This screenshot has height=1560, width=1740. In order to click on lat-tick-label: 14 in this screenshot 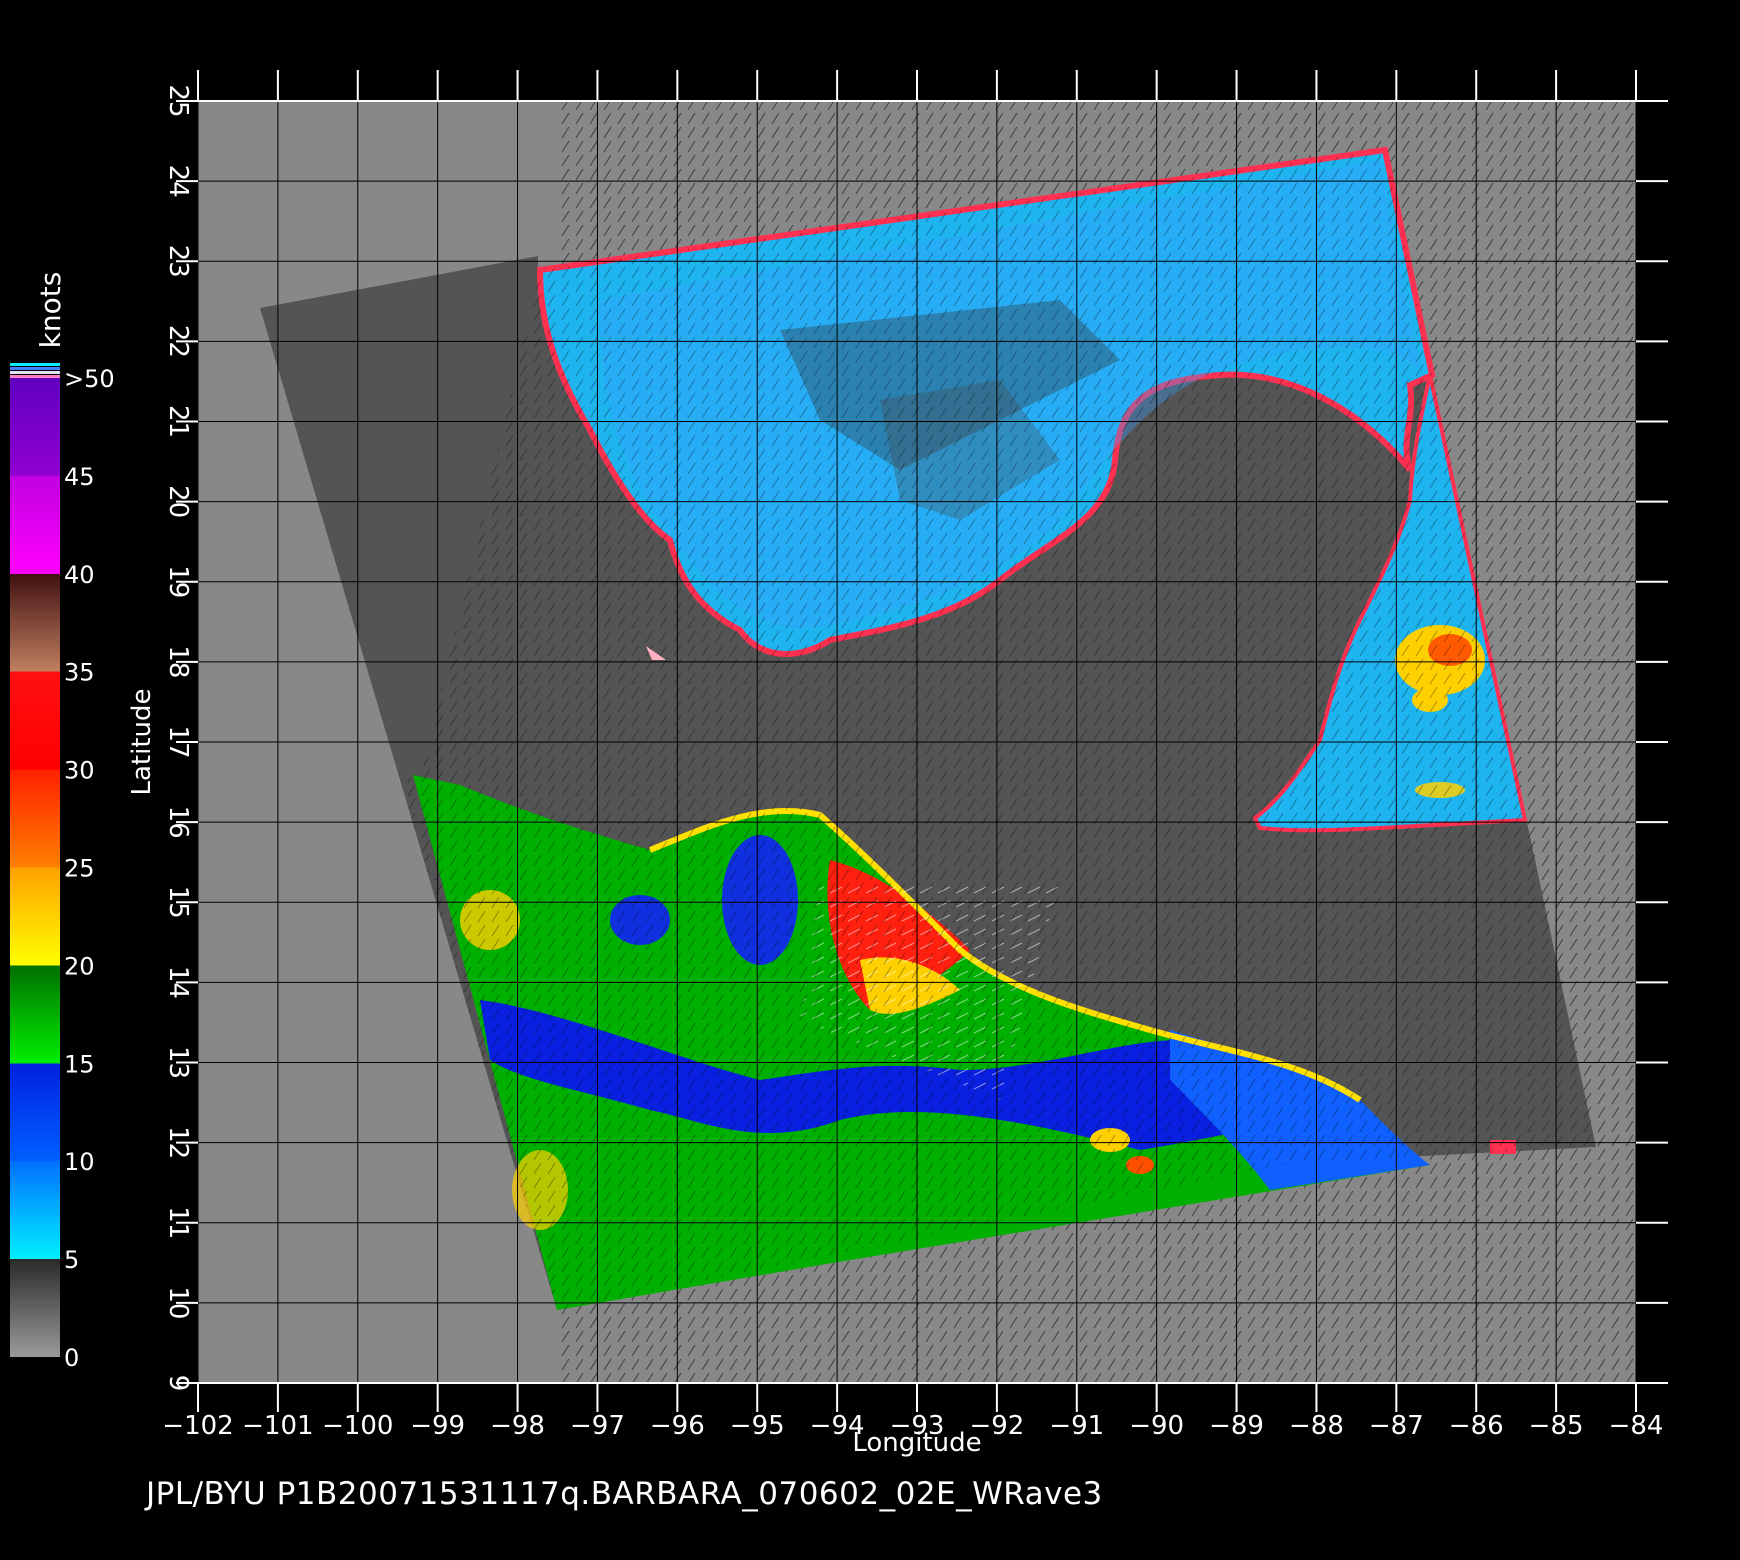, I will do `click(178, 982)`.